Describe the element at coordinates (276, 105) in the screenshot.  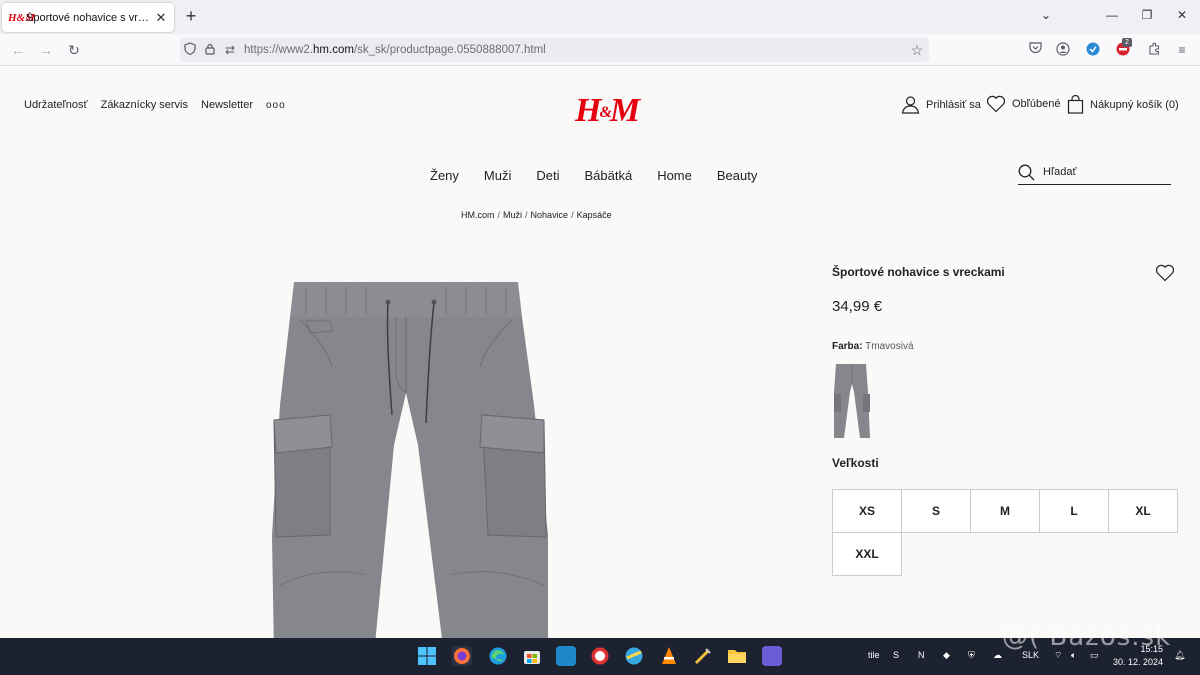
I see `more-options-icon: ooo` at that location.